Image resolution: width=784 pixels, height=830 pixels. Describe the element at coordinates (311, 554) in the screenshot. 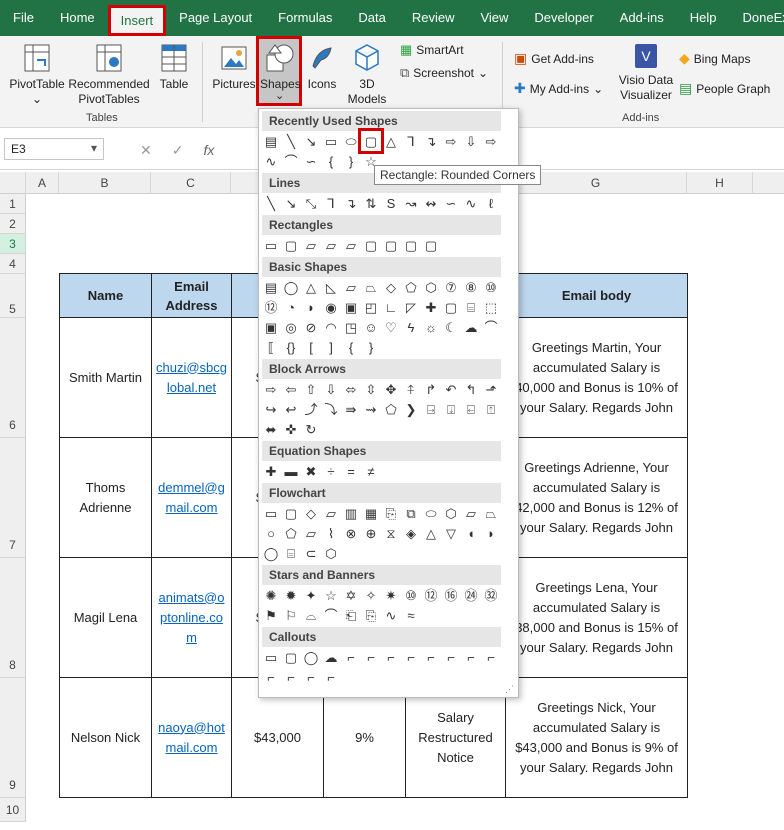

I see `direct-access-storage-icon: ⊂` at that location.